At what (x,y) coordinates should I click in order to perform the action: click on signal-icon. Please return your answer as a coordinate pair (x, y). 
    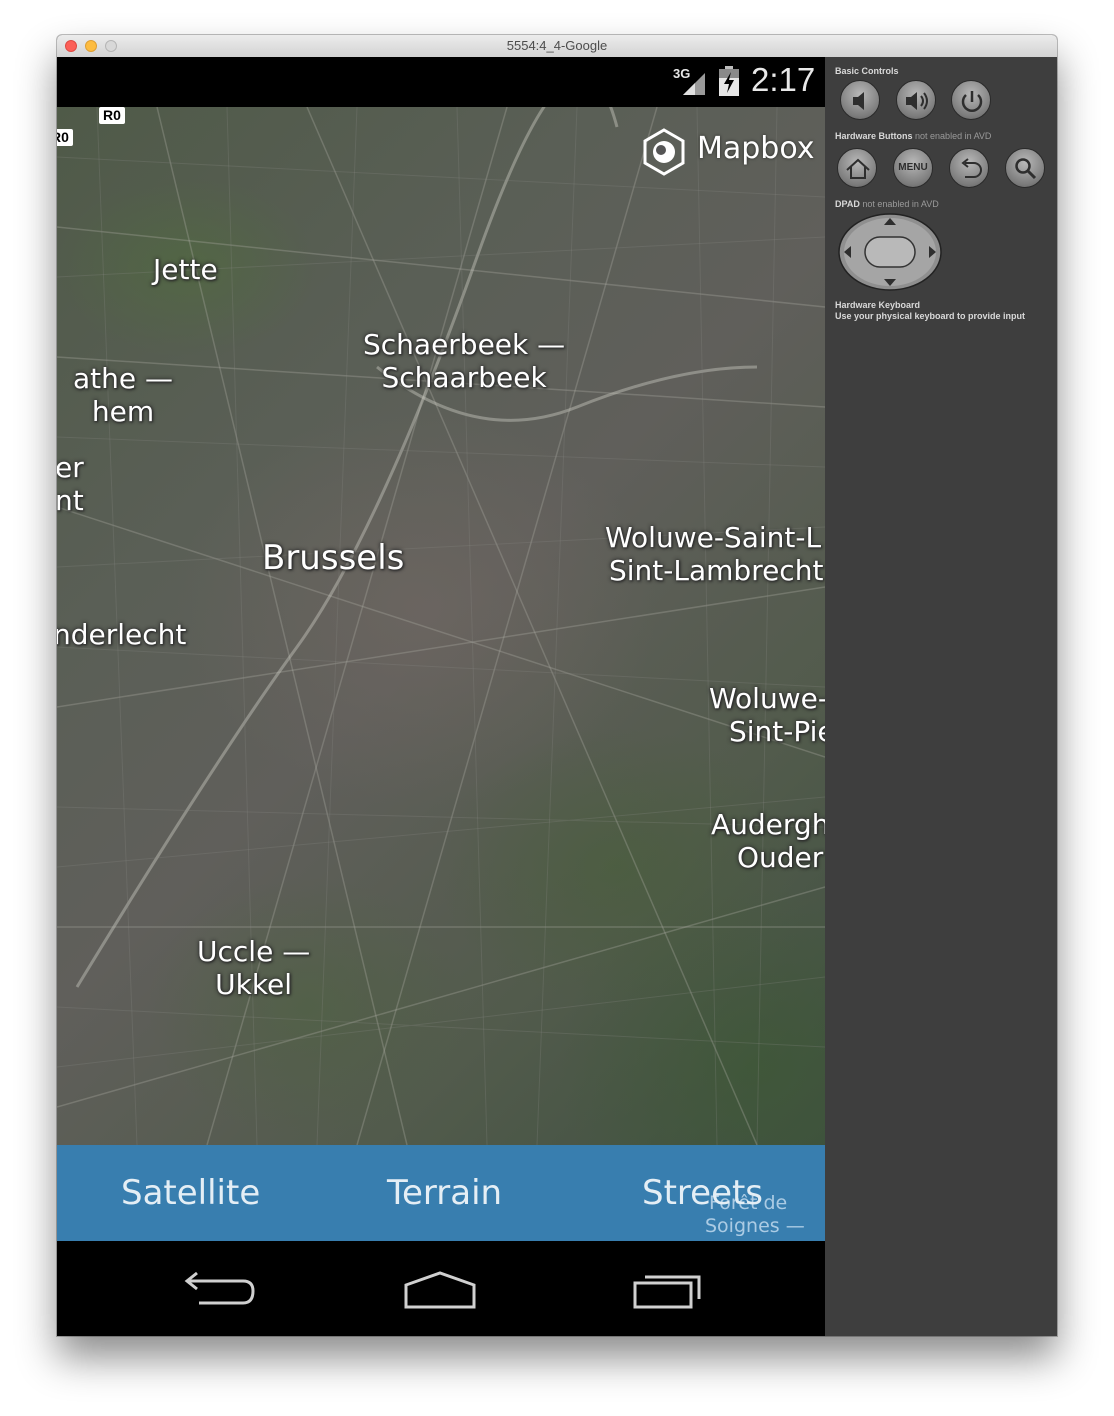
    Looking at the image, I should click on (694, 84).